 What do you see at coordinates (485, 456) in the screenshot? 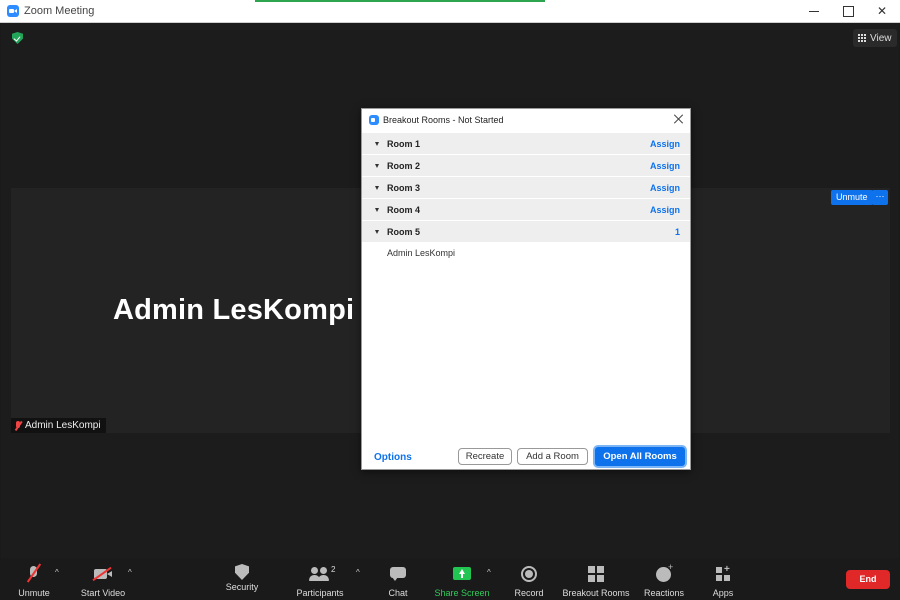
I see `recreate-button: Recreate` at bounding box center [485, 456].